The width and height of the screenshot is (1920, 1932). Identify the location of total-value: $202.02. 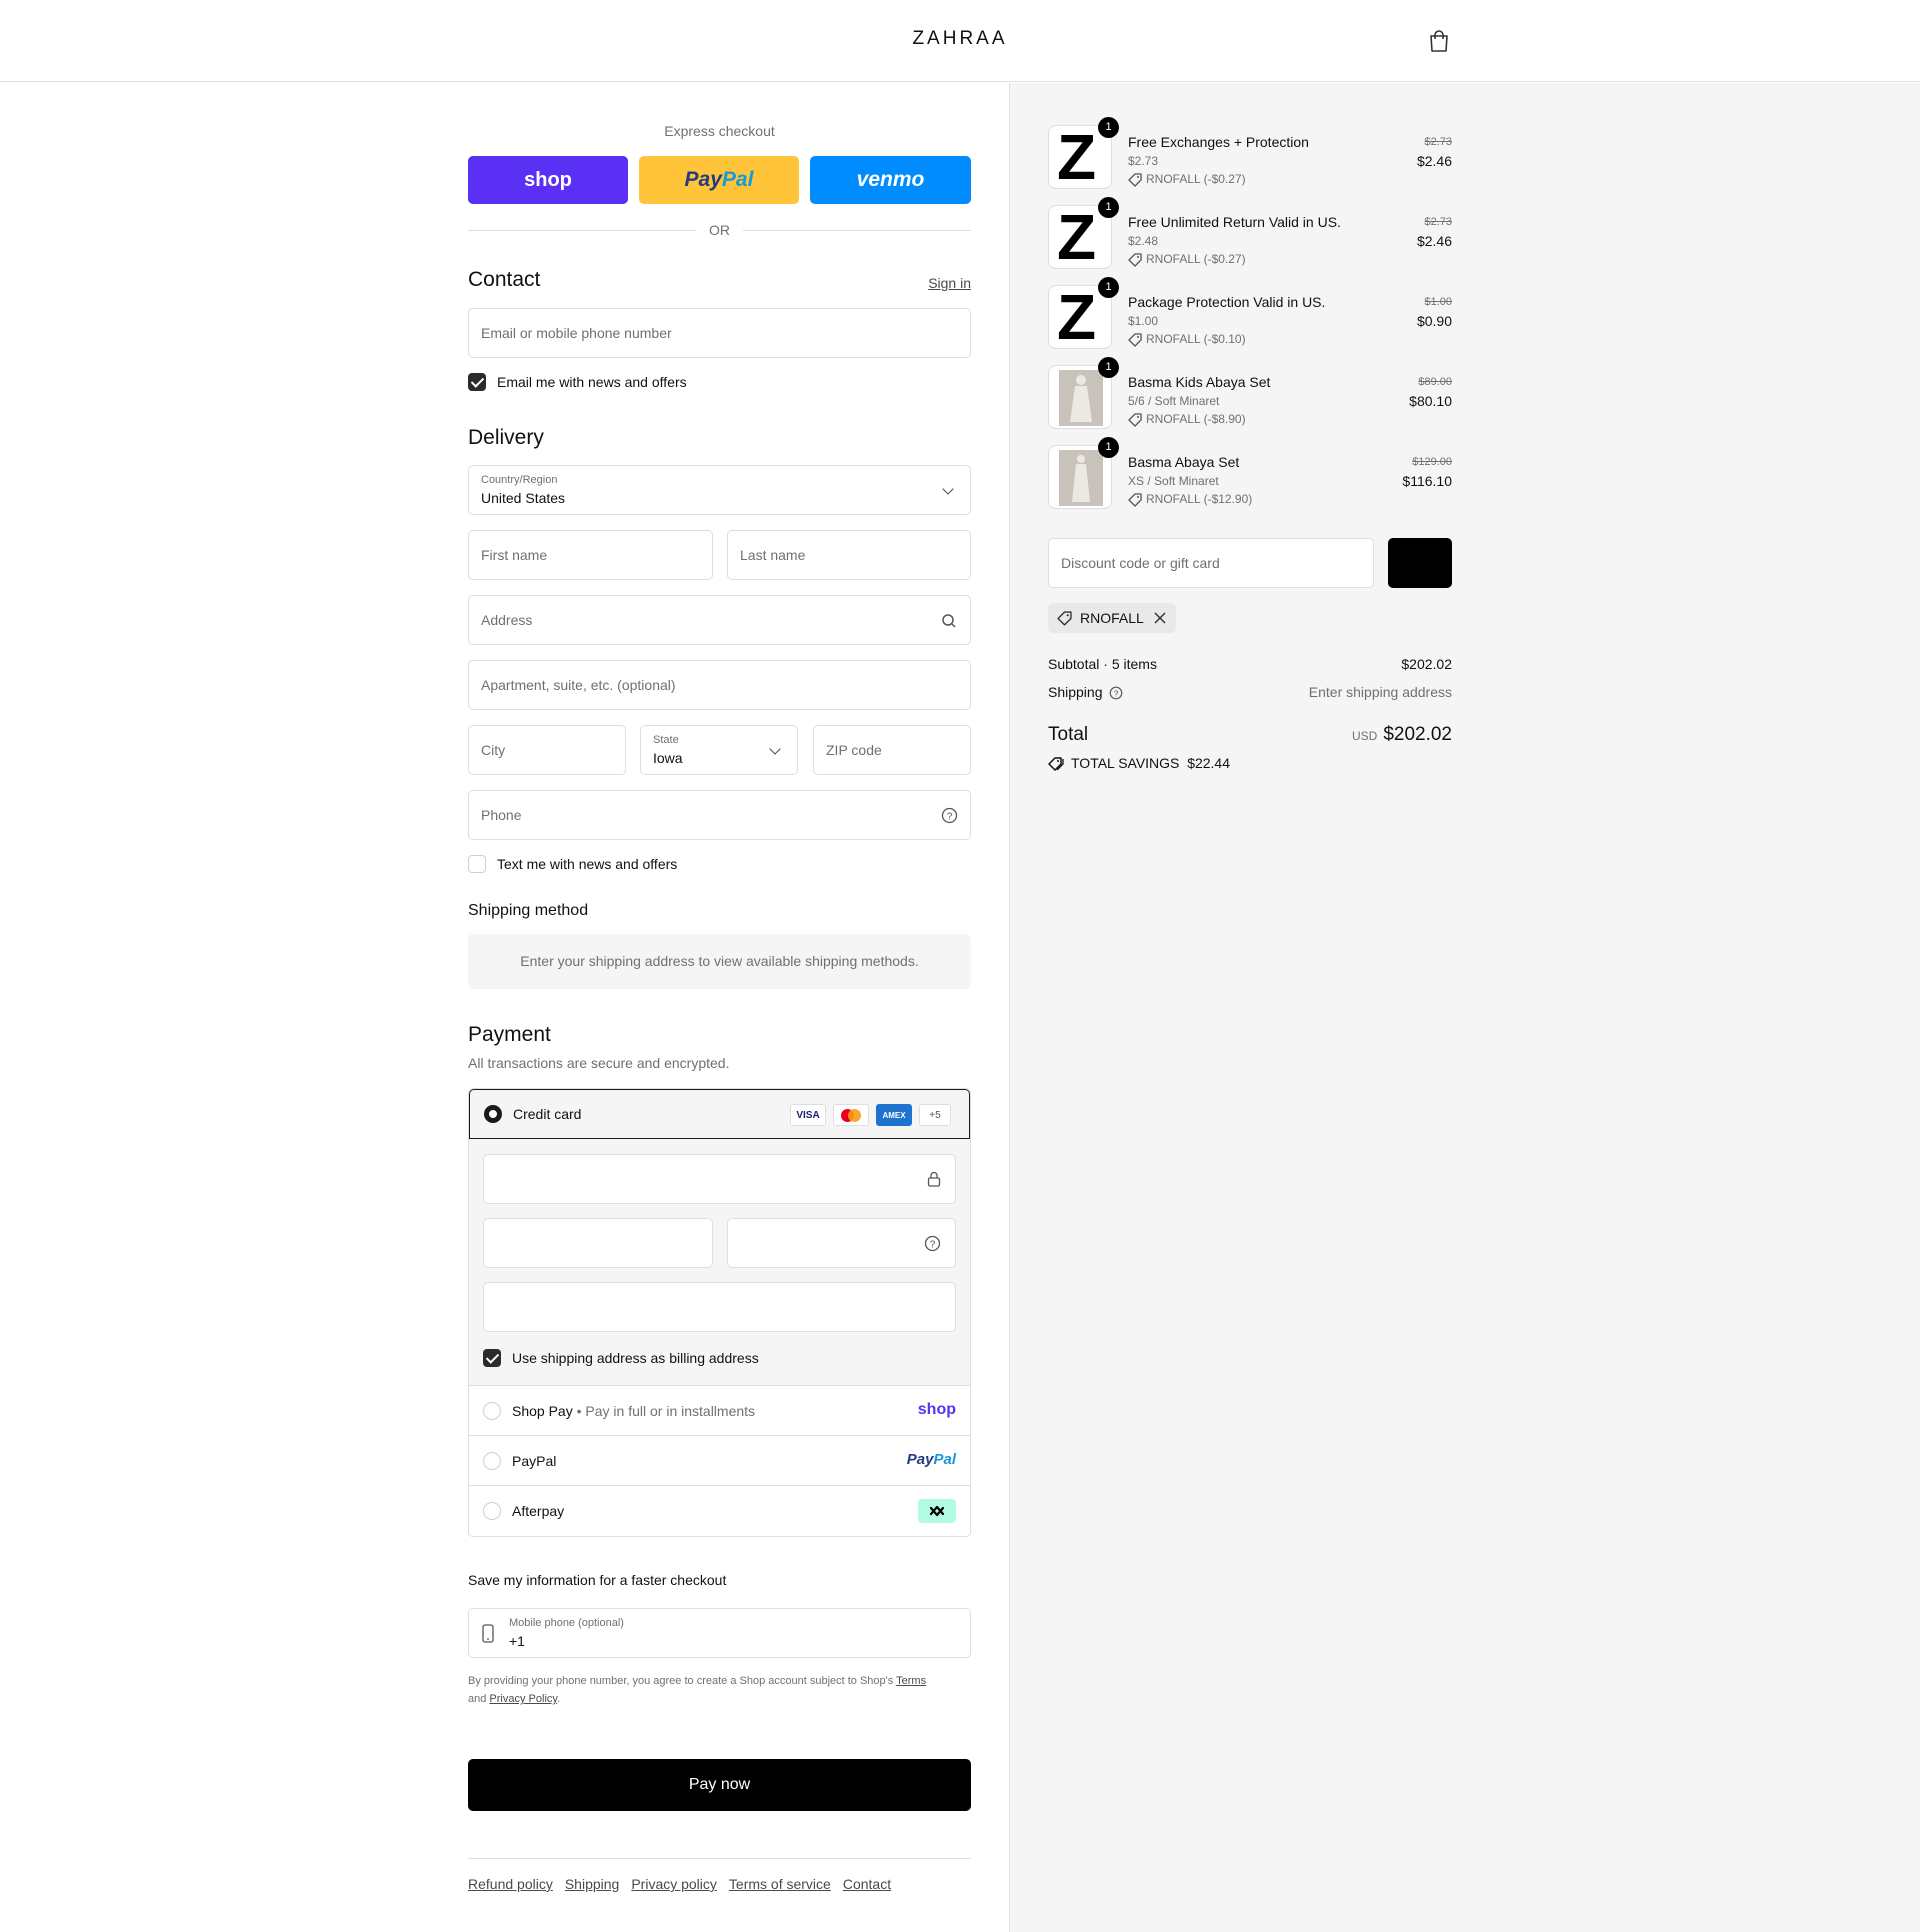
(1417, 734).